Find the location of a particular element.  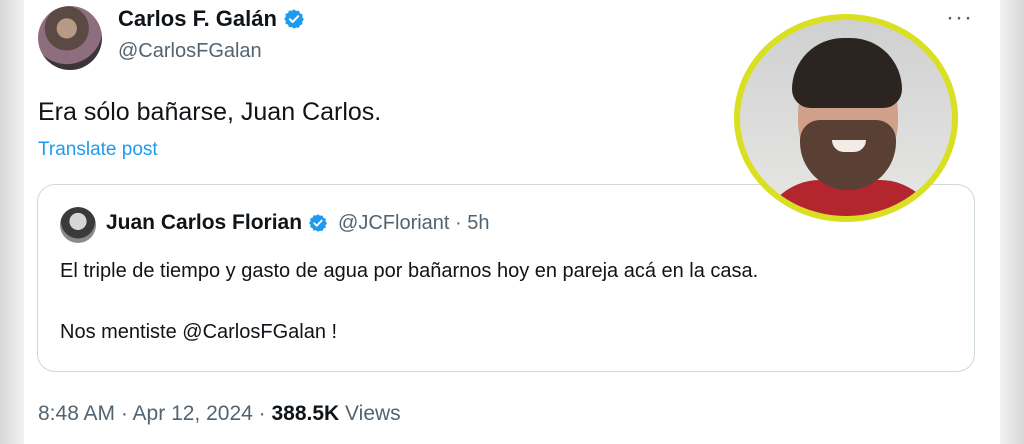

quoted-text-line-2: Nos mentiste @CarlosFGalan ! is located at coordinates (199, 332).